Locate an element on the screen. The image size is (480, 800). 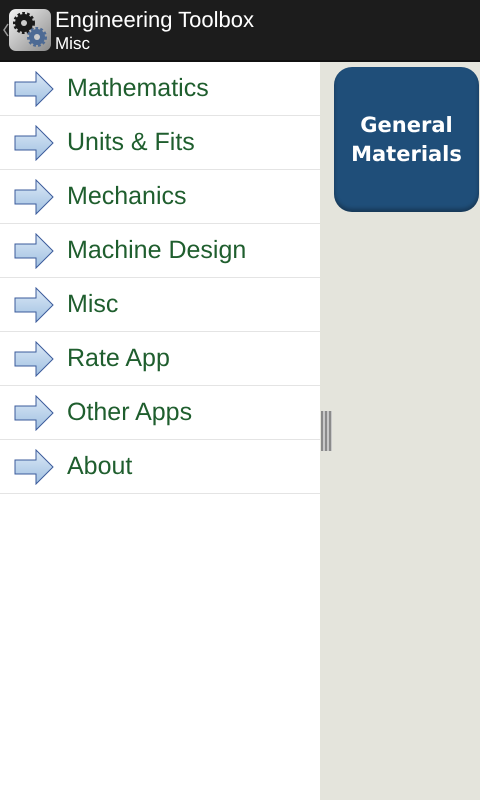
menu-item: Mathematics is located at coordinates (160, 89).